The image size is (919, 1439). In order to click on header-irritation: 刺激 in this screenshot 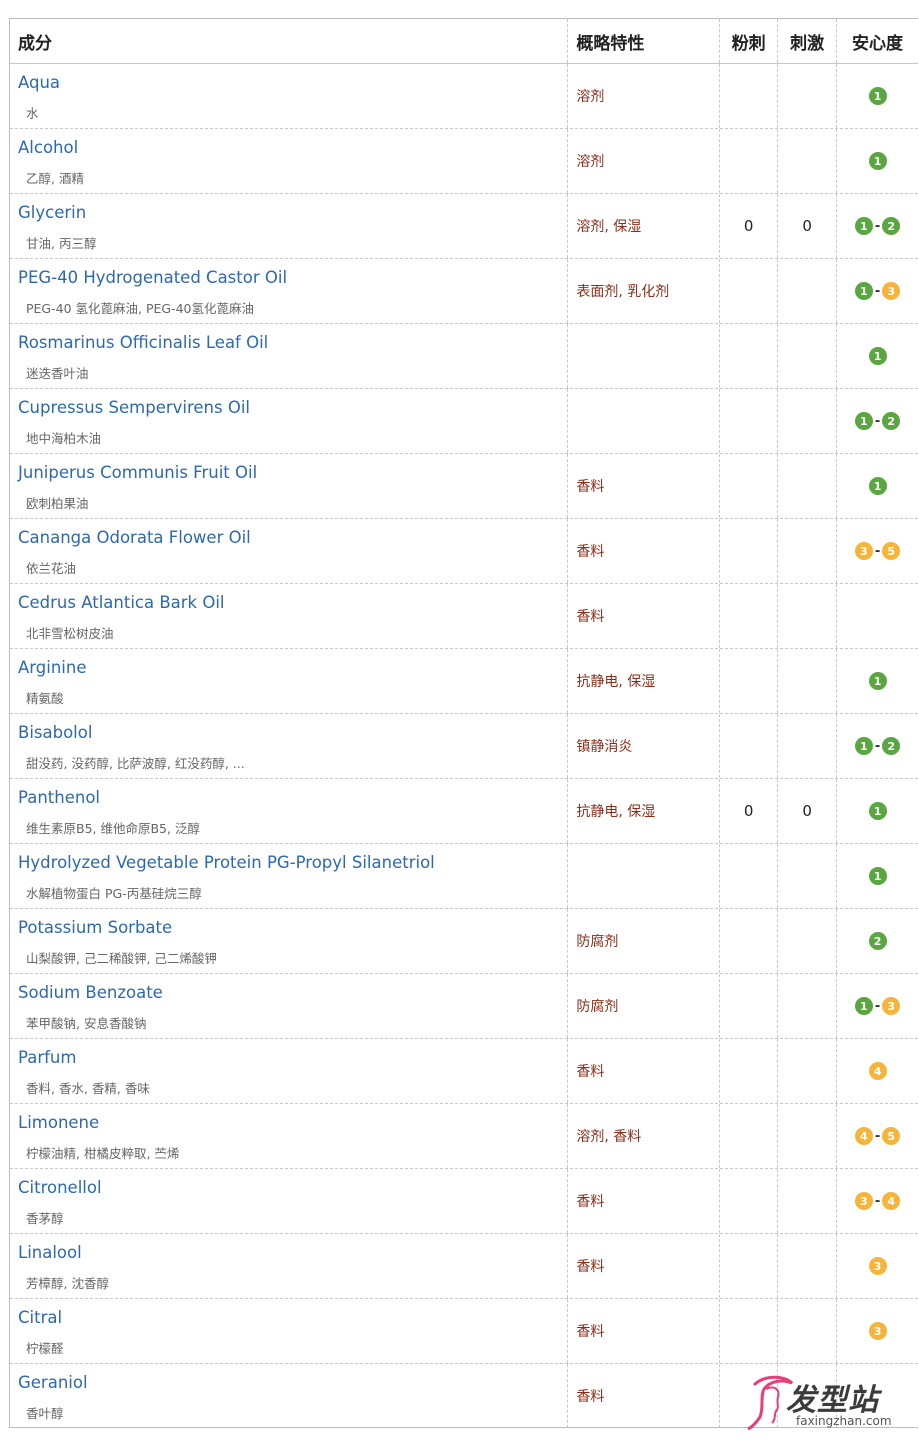, I will do `click(808, 41)`.